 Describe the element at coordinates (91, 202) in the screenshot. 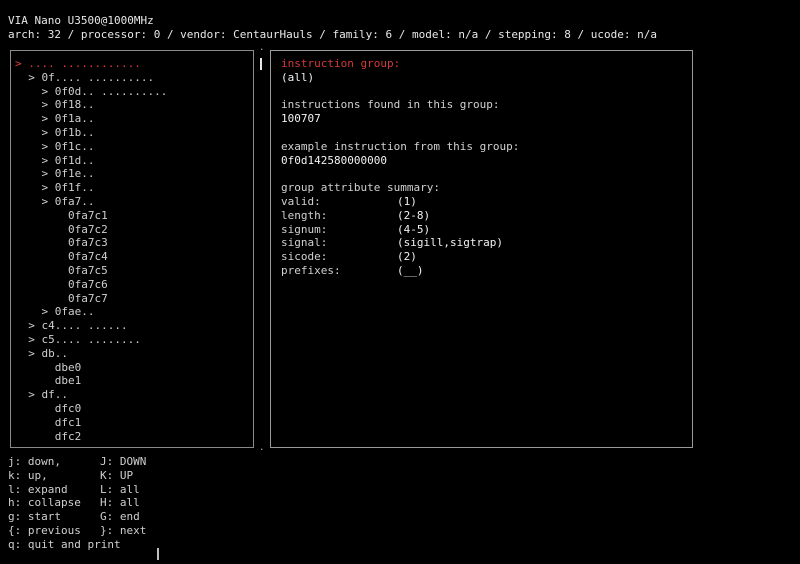

I see `tree-row: > 0fa7..` at that location.